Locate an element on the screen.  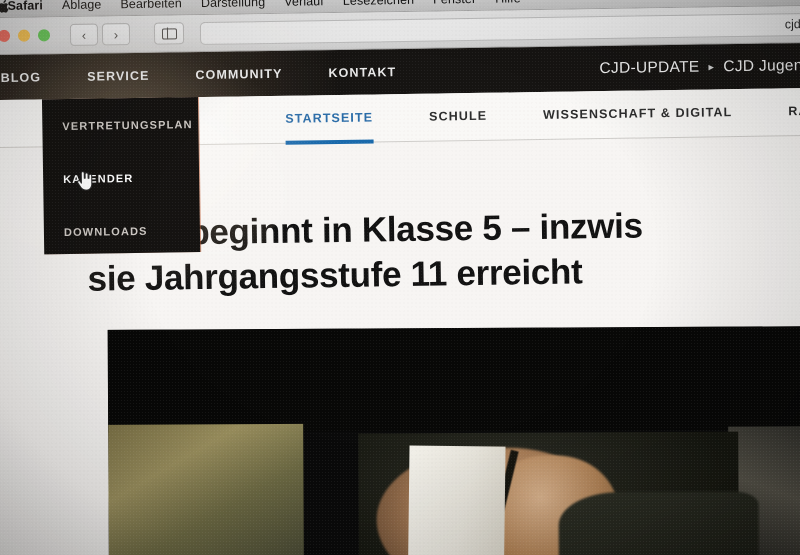
sidebar-toggle-icon is located at coordinates (169, 33).